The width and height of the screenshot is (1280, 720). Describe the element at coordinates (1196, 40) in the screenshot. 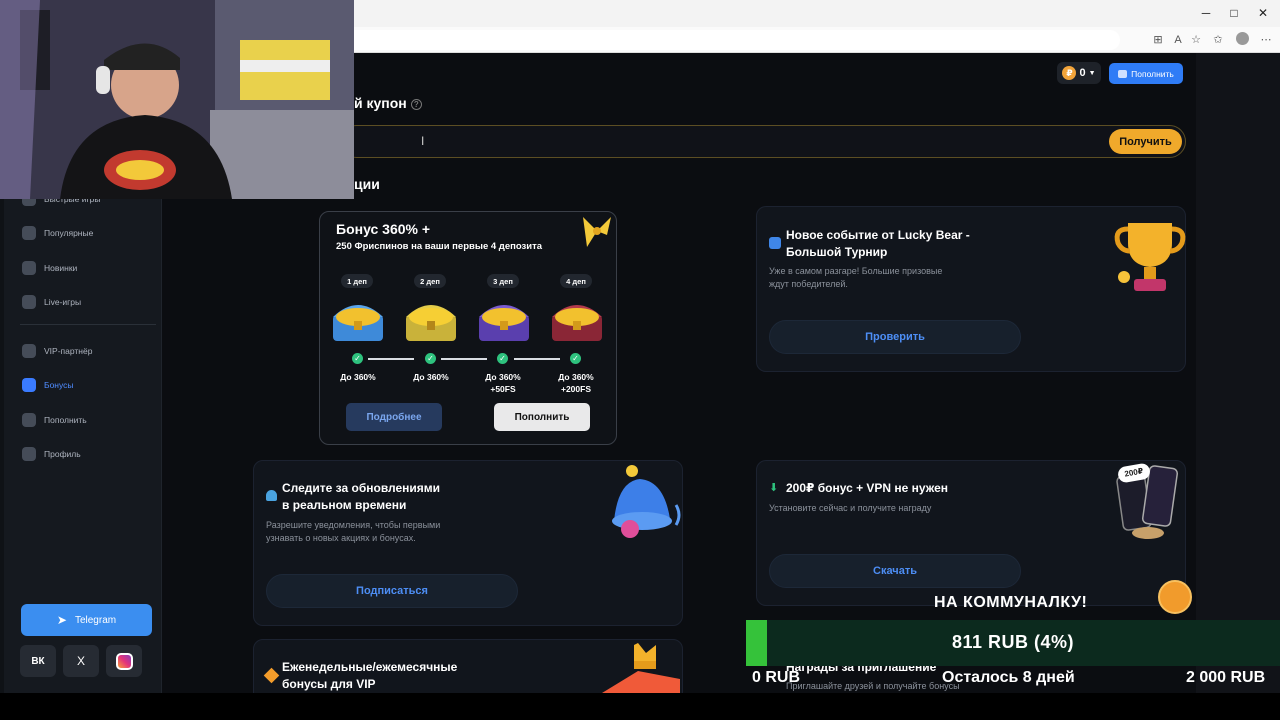

I see `favorite-star-icon: ☆` at that location.